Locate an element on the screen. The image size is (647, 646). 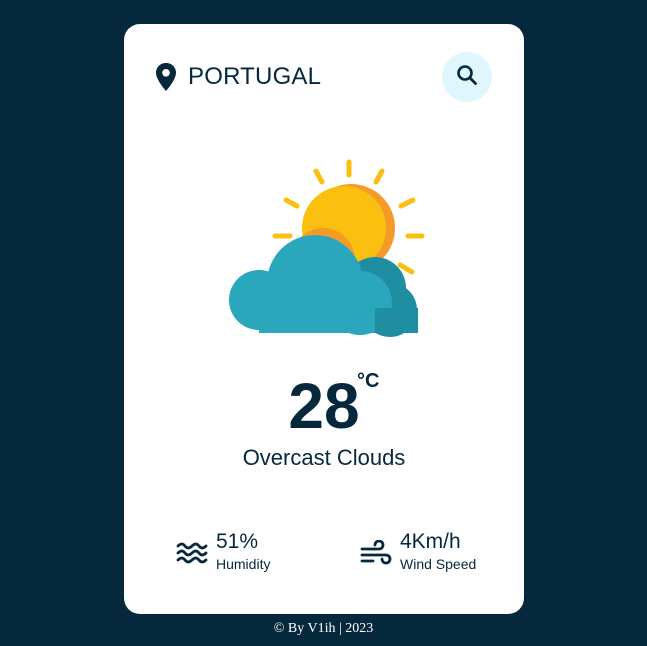
weather-illustration is located at coordinates (325, 248).